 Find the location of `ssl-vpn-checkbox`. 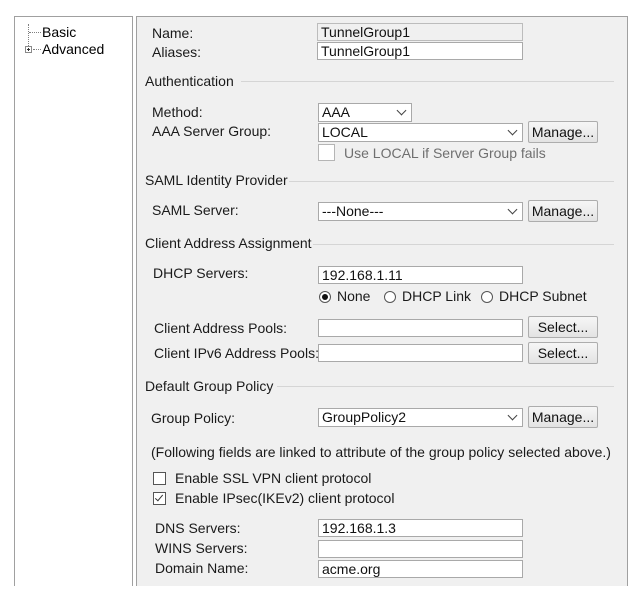

ssl-vpn-checkbox is located at coordinates (159, 478).